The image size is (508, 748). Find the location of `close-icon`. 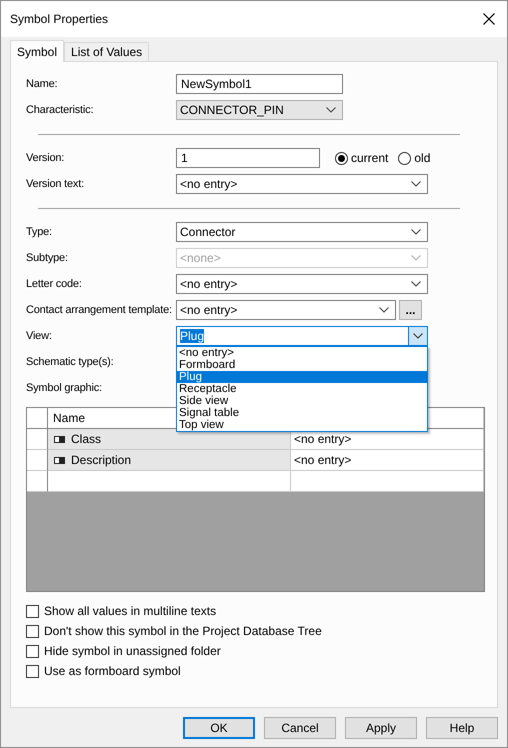

close-icon is located at coordinates (489, 19).